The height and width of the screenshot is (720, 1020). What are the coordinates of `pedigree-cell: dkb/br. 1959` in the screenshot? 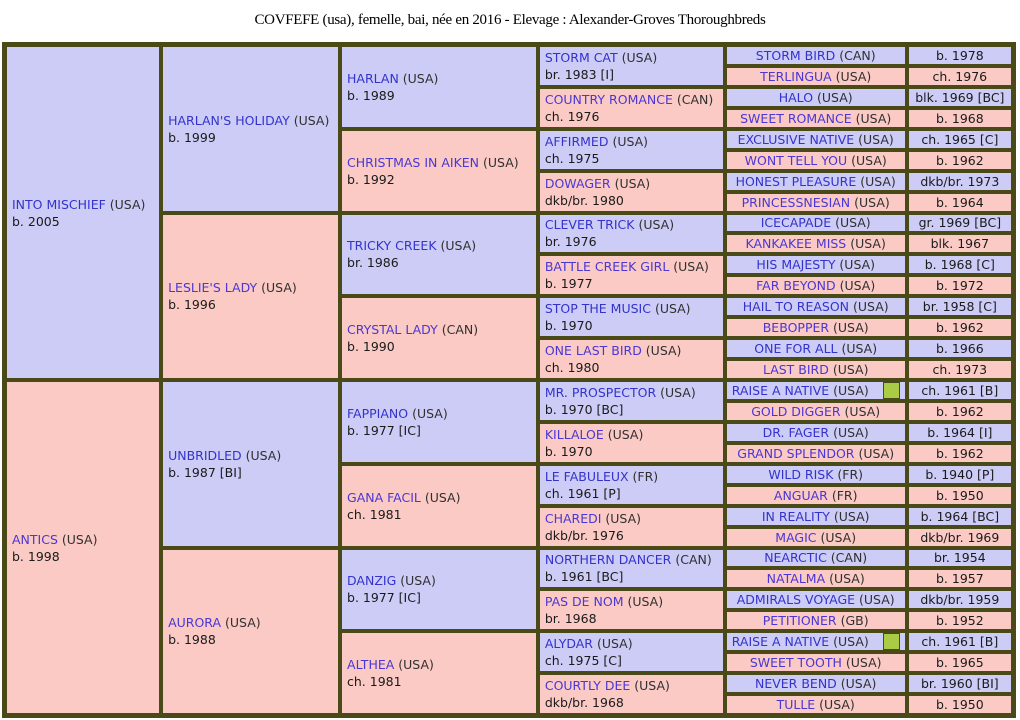 It's located at (960, 600).